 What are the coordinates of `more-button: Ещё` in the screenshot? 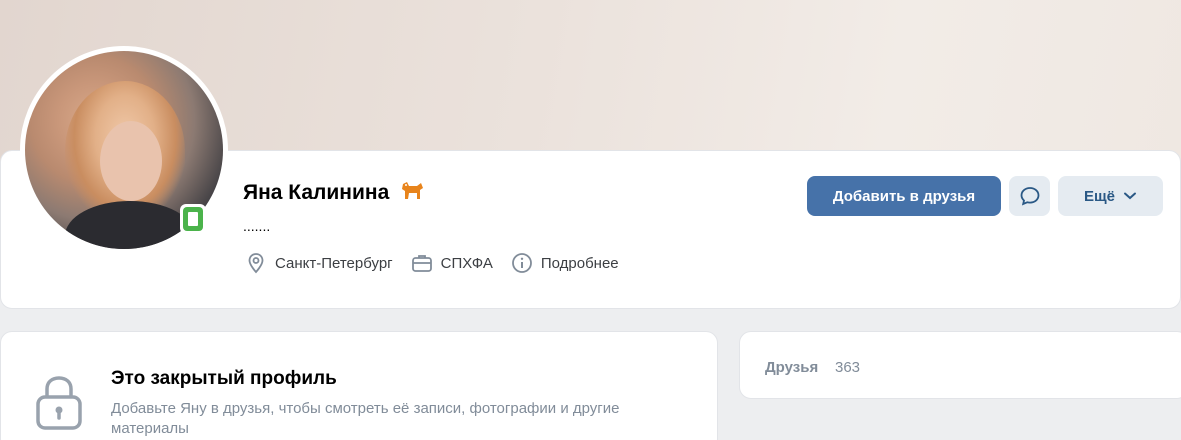 It's located at (1110, 196).